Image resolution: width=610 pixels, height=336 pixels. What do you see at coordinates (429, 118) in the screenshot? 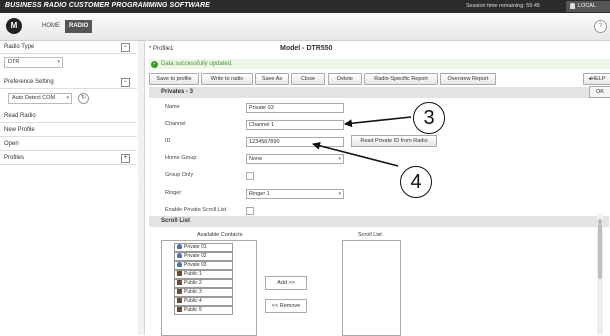
I see `callout-3: 3` at bounding box center [429, 118].